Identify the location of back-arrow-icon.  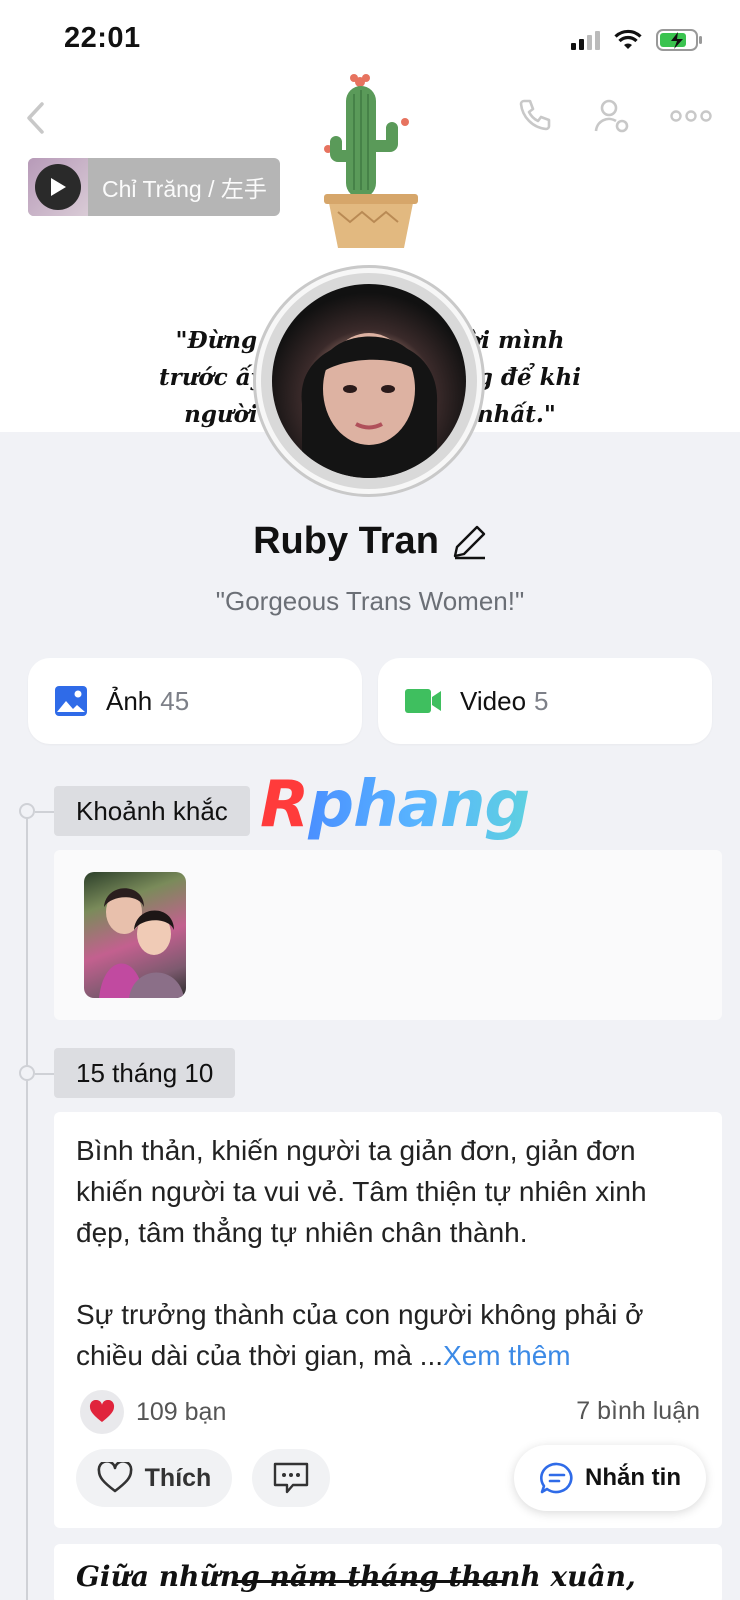
(36, 118).